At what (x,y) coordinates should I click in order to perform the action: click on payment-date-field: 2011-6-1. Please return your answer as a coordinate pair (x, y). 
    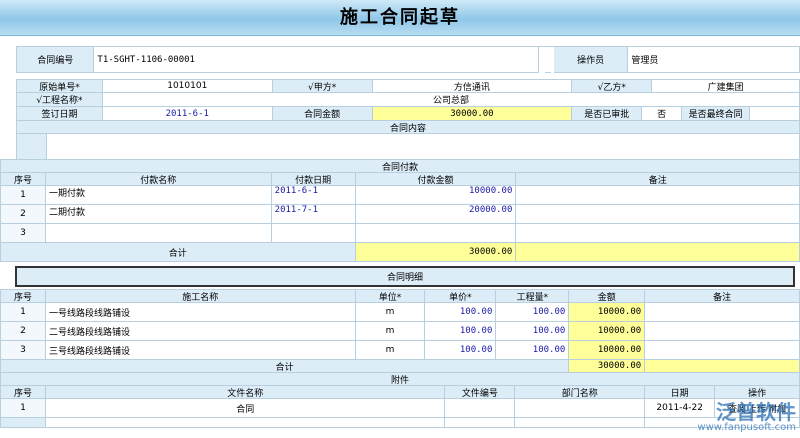
    Looking at the image, I should click on (313, 195).